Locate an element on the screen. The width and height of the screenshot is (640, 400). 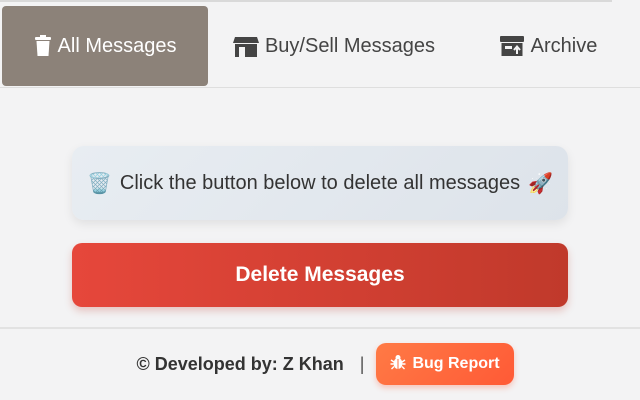
wastebasket-icon: 🗑️ is located at coordinates (99, 183).